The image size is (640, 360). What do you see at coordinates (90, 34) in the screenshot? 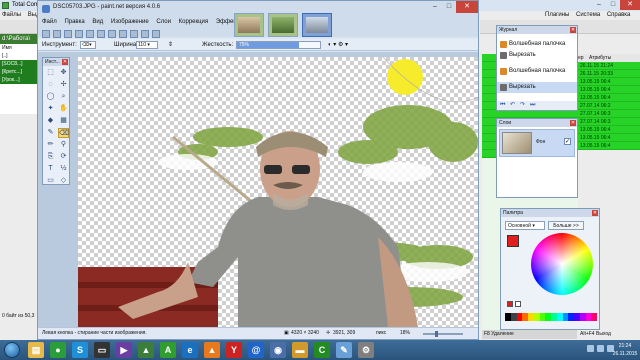
I see `cut-icon` at bounding box center [90, 34].